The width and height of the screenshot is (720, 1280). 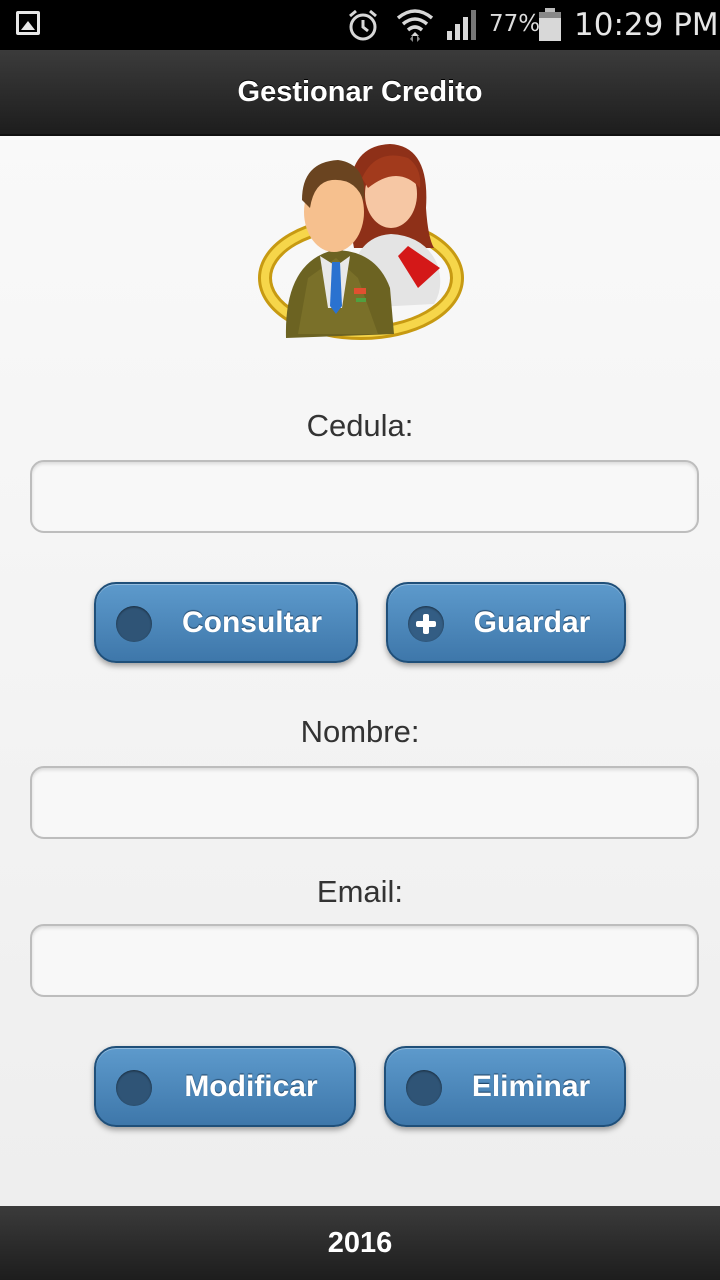 I want to click on cedula-input, so click(x=364, y=496).